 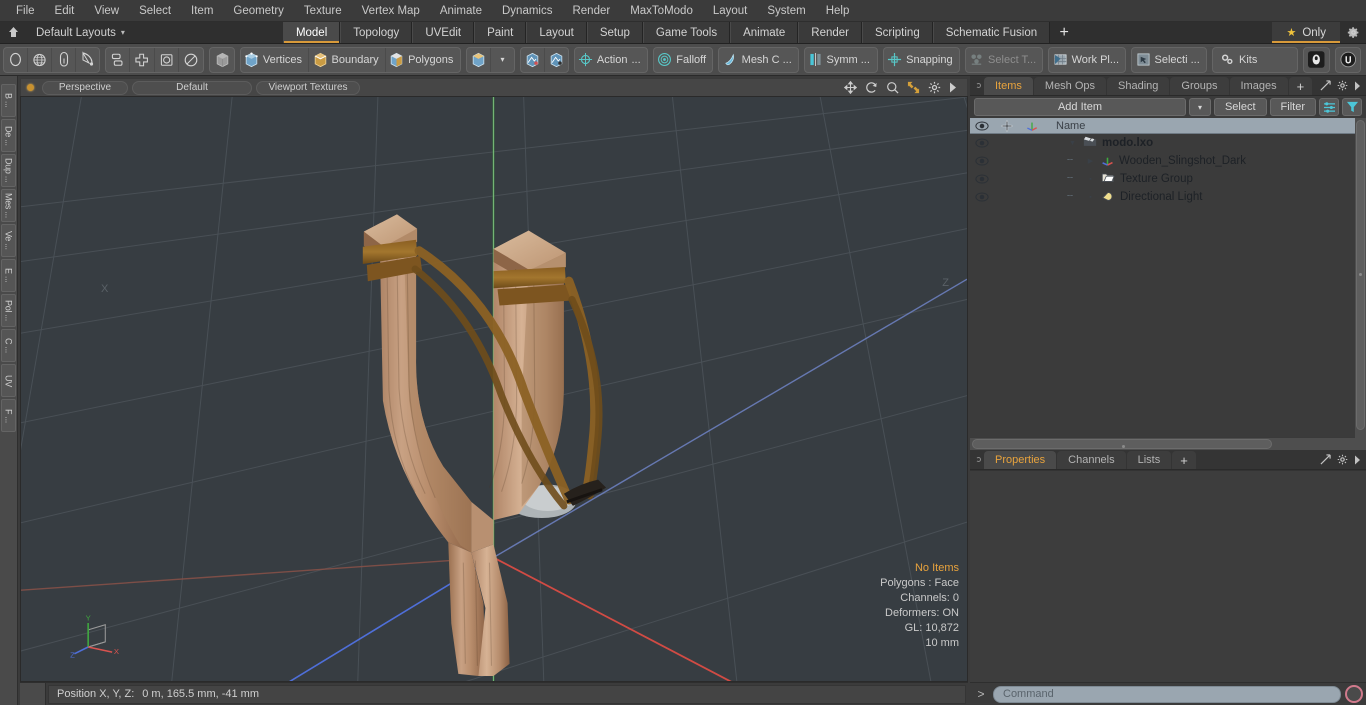 I want to click on only-toggle-button: ★ Only, so click(x=1306, y=32).